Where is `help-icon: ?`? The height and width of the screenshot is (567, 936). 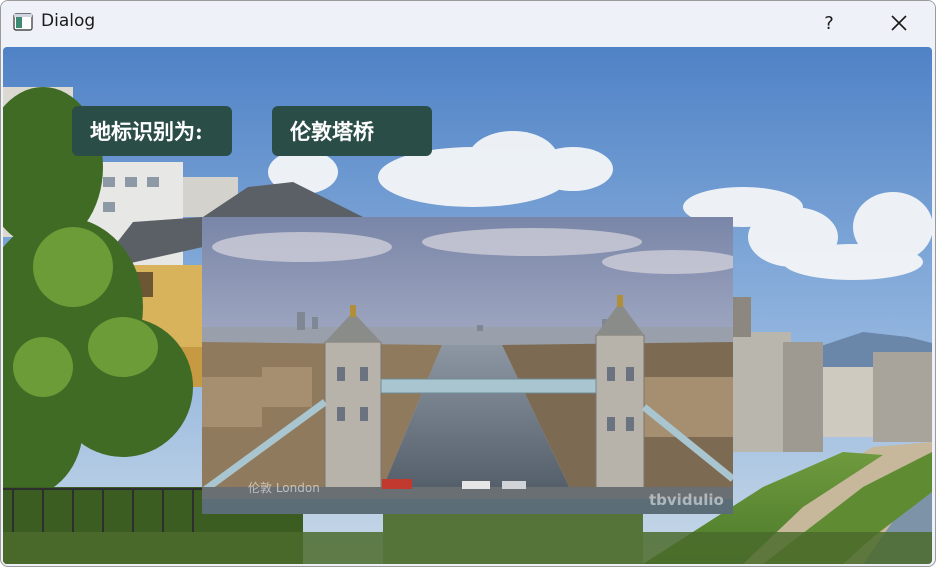
help-icon: ? is located at coordinates (829, 23).